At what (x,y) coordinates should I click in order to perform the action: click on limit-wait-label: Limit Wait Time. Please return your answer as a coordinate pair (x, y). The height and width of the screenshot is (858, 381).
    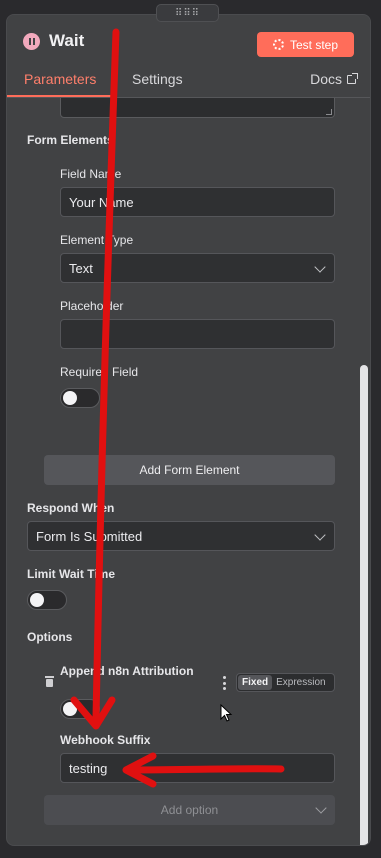
    Looking at the image, I should click on (71, 574).